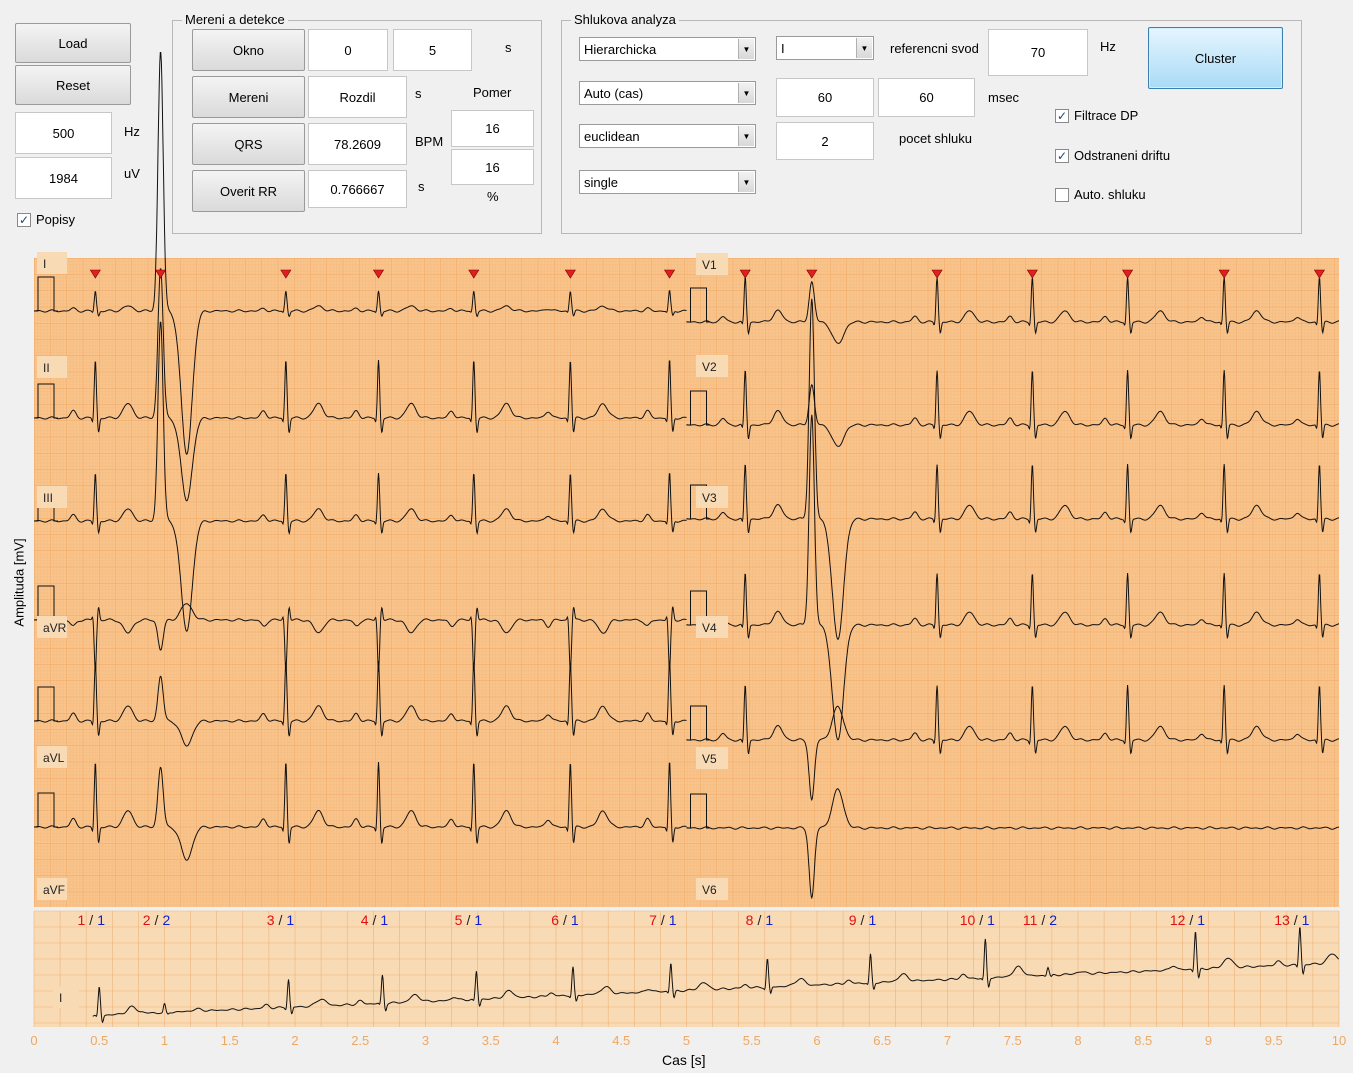 This screenshot has height=1073, width=1353. I want to click on x-tick-label: 3.5, so click(491, 1040).